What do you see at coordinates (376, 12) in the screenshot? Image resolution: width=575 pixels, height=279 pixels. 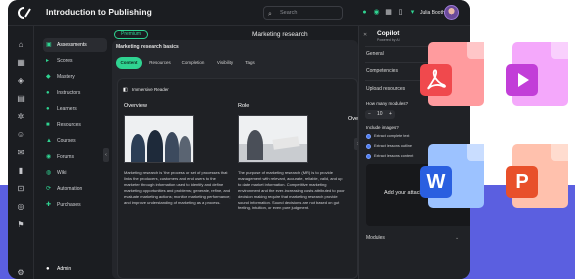 I see `chat-icon: ◉` at bounding box center [376, 12].